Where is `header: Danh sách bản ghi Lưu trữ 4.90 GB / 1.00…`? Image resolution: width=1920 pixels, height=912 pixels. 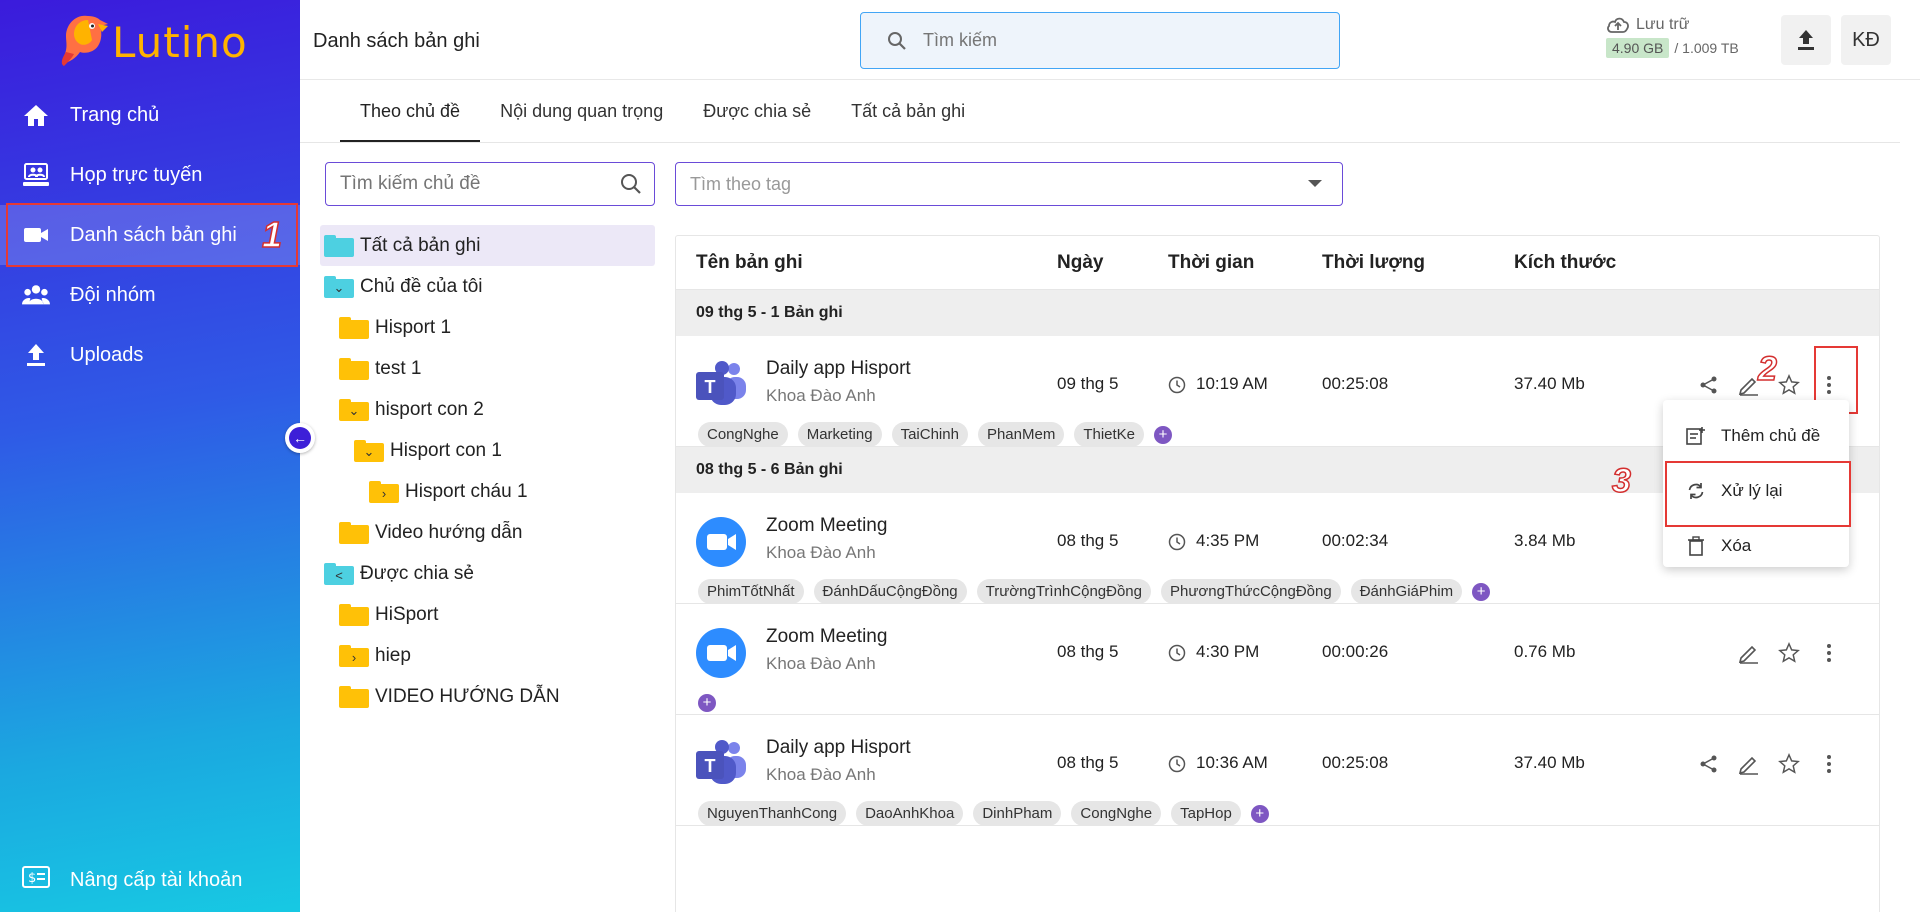
header: Danh sách bản ghi Lưu trữ 4.90 GB / 1.00… is located at coordinates (1110, 40).